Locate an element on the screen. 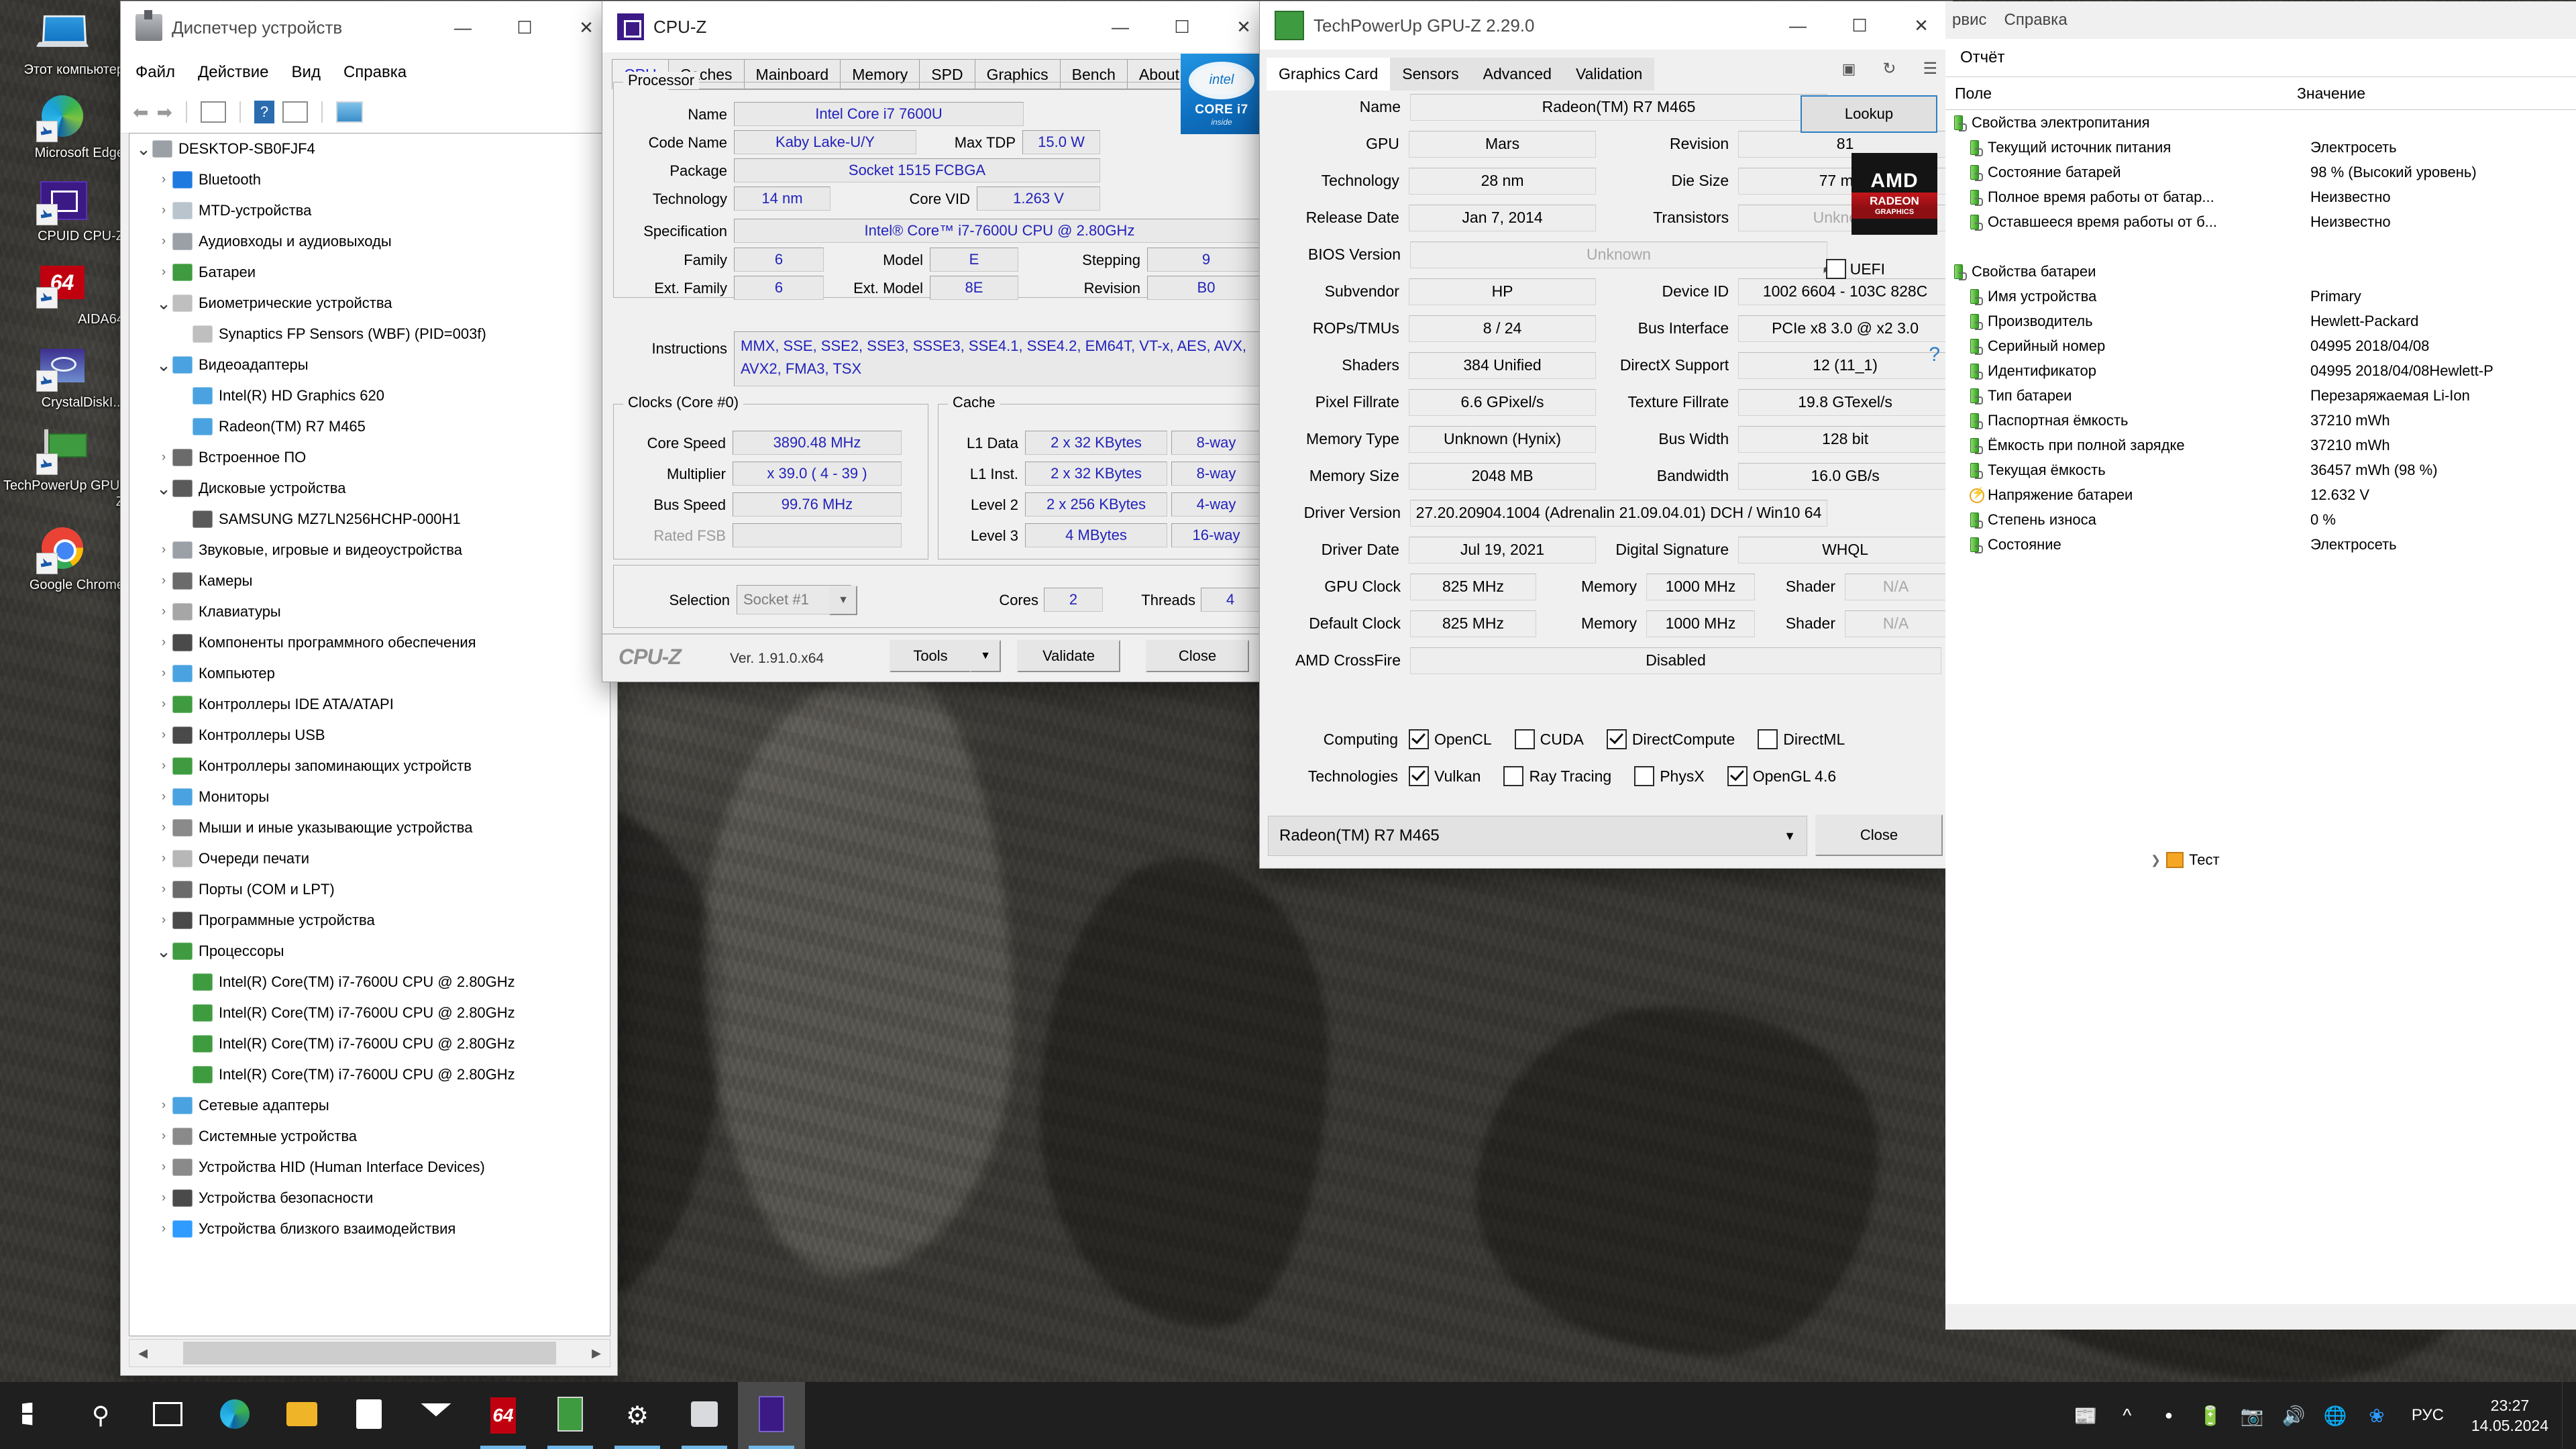 Image resolution: width=2576 pixels, height=1449 pixels. desktop-icon-microsoft-edge: Microsoft Edge is located at coordinates (62, 125).